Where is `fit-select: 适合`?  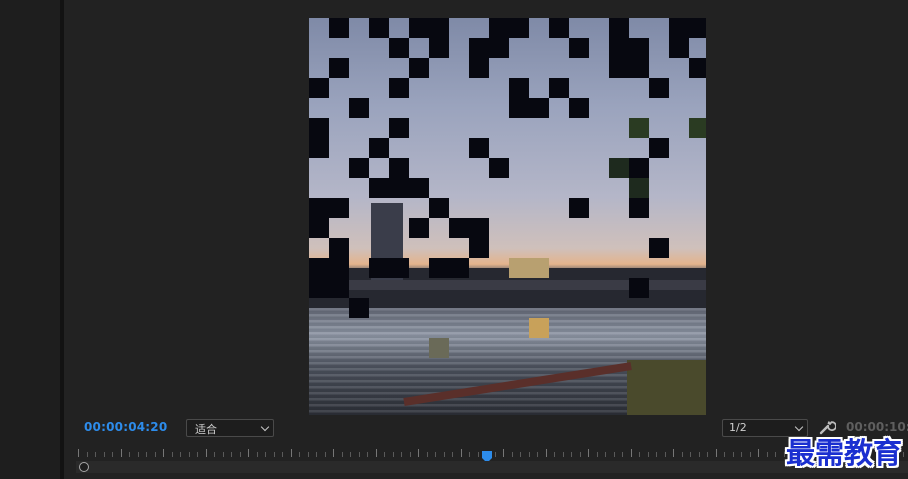
fit-select: 适合 is located at coordinates (230, 428).